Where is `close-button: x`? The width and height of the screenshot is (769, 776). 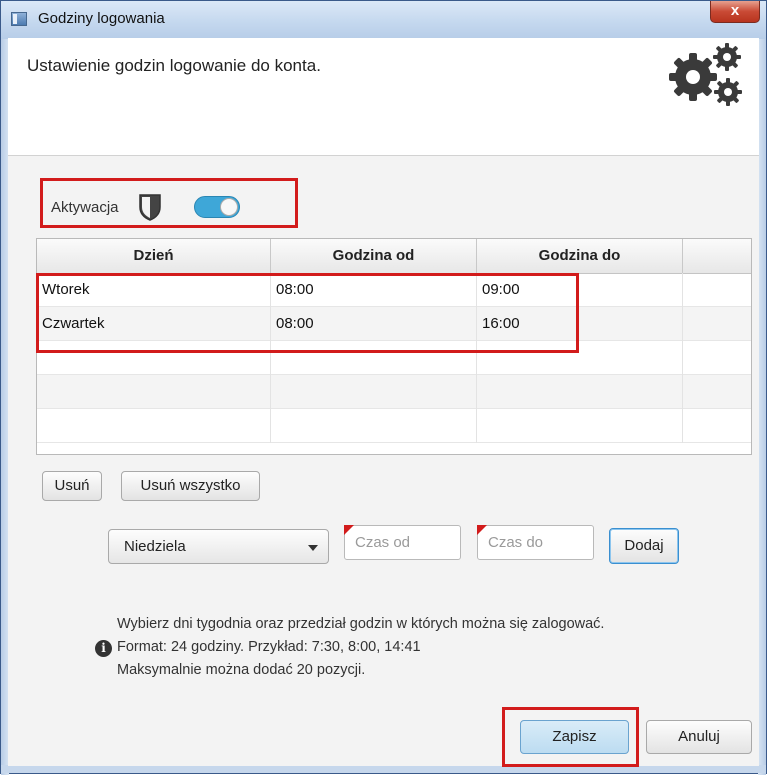 close-button: x is located at coordinates (735, 12).